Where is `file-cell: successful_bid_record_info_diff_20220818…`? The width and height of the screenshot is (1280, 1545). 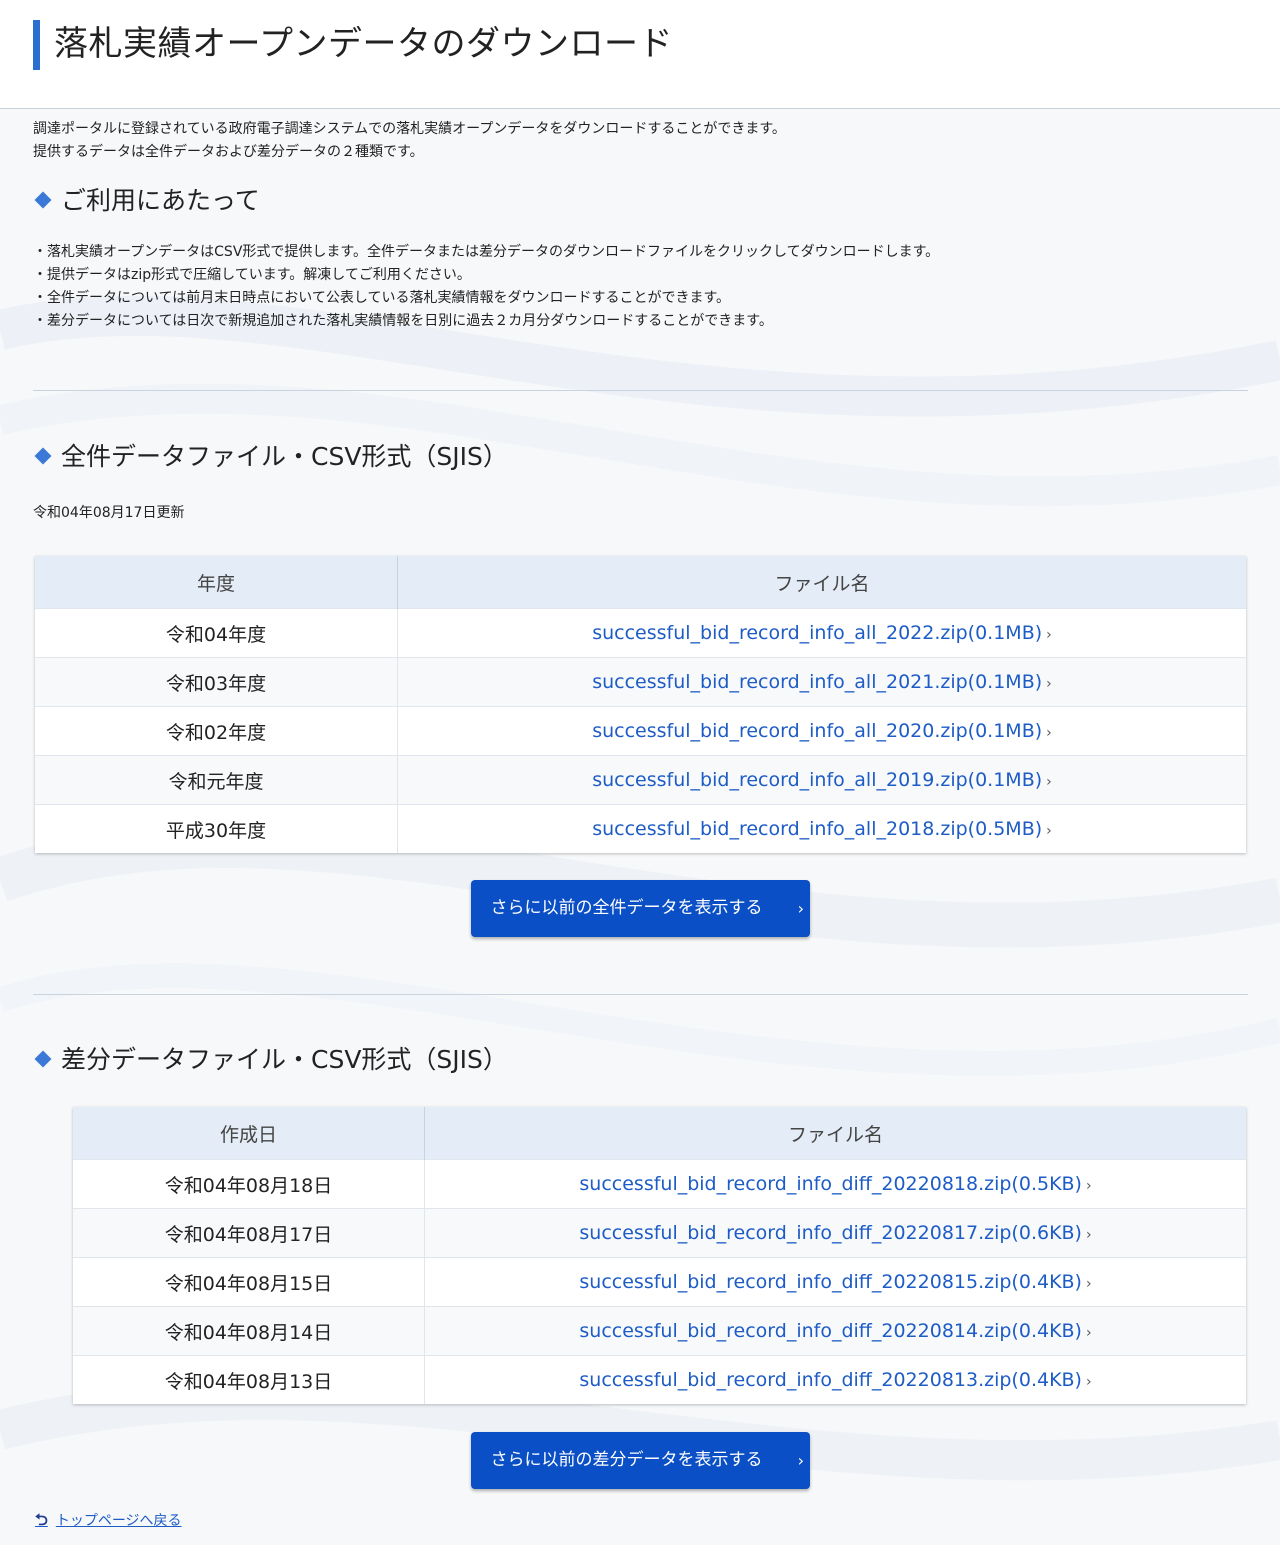 file-cell: successful_bid_record_info_diff_20220818… is located at coordinates (835, 1184).